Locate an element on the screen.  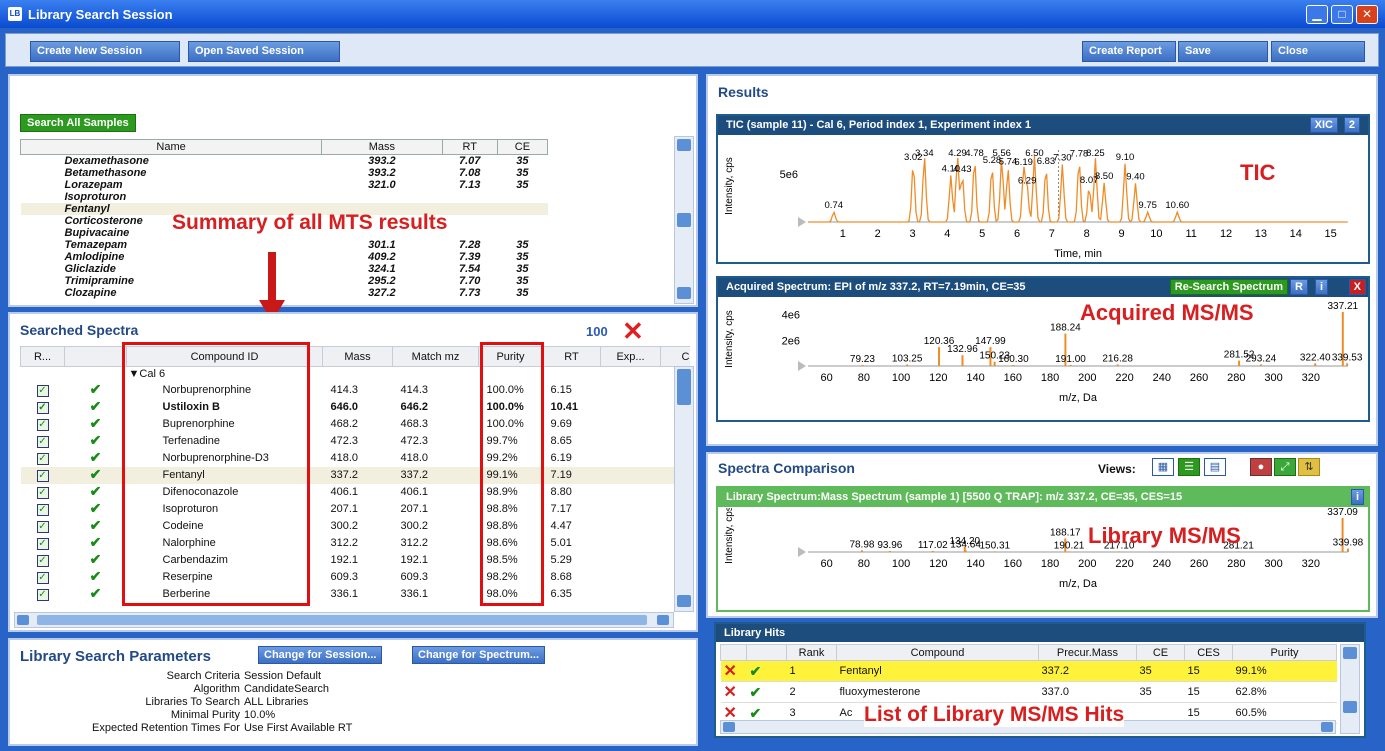
close-window-icon: ✕ is located at coordinates (1367, 14).